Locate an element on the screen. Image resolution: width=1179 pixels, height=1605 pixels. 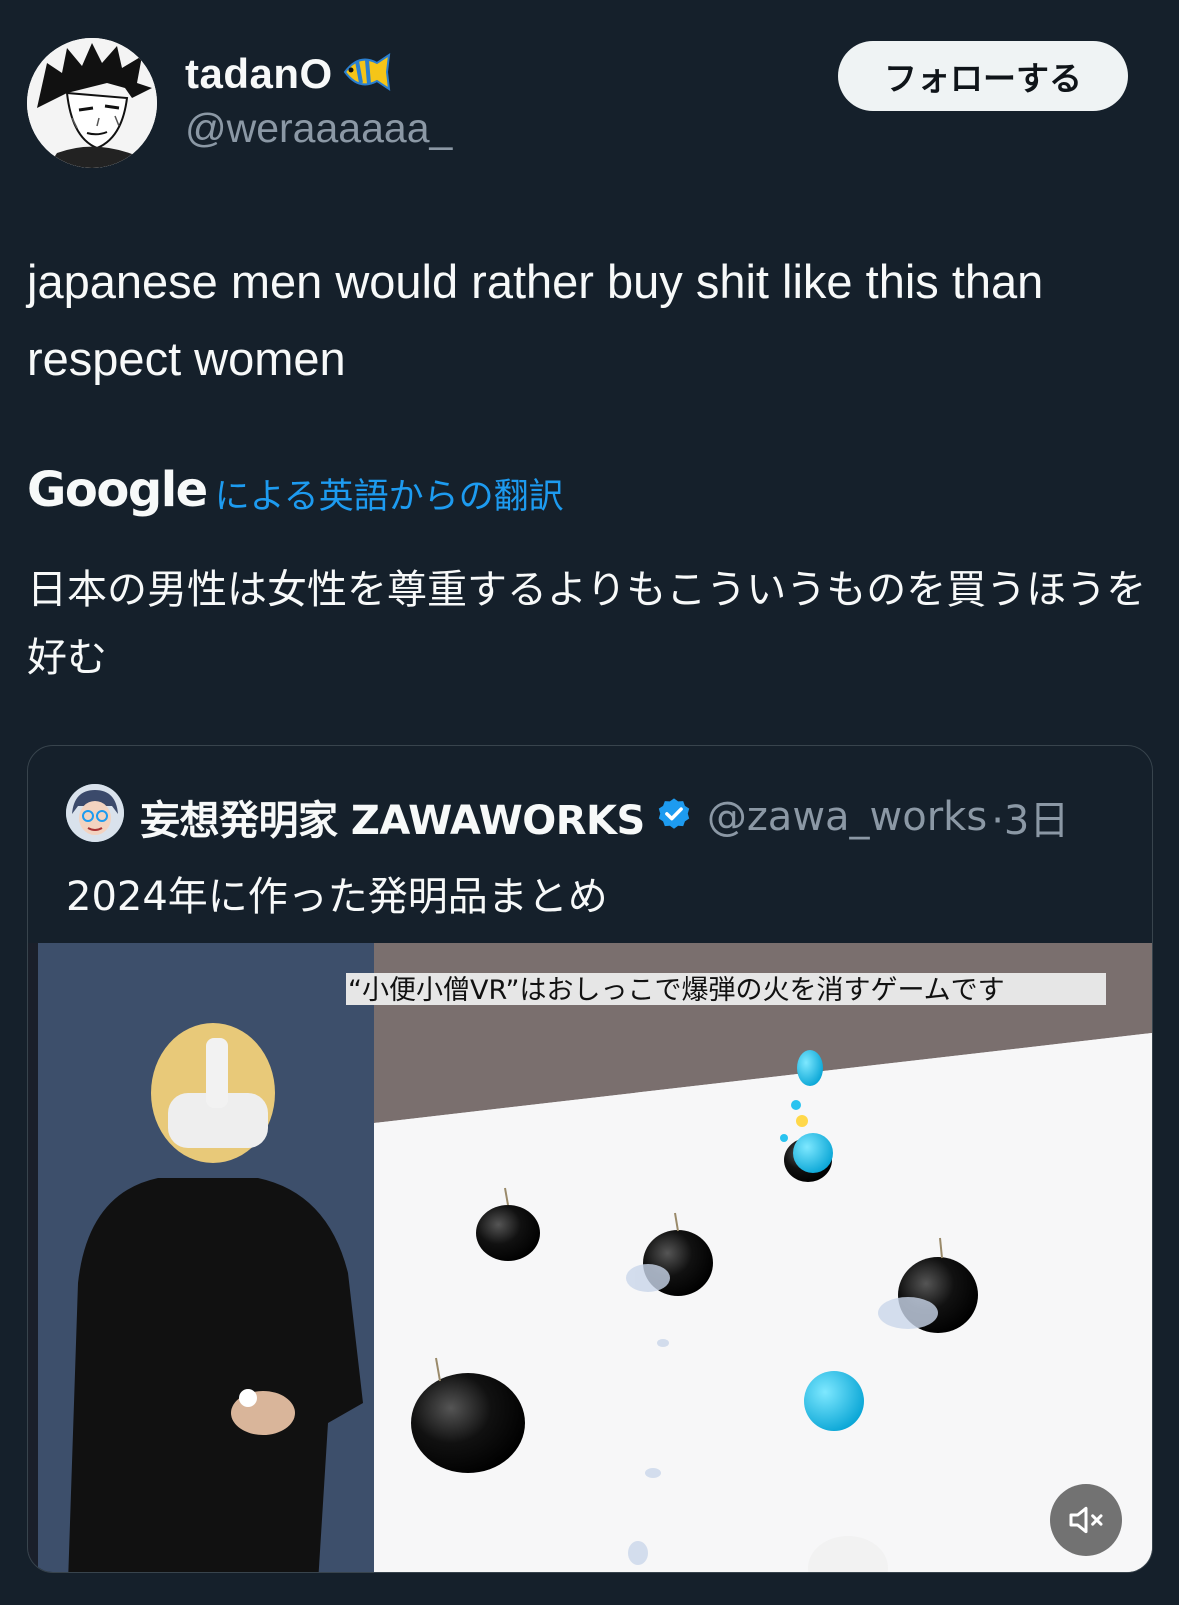
video-caption: “小便小僧VR”はおしっこで爆弾の火を消すゲームです is located at coordinates (676, 990).